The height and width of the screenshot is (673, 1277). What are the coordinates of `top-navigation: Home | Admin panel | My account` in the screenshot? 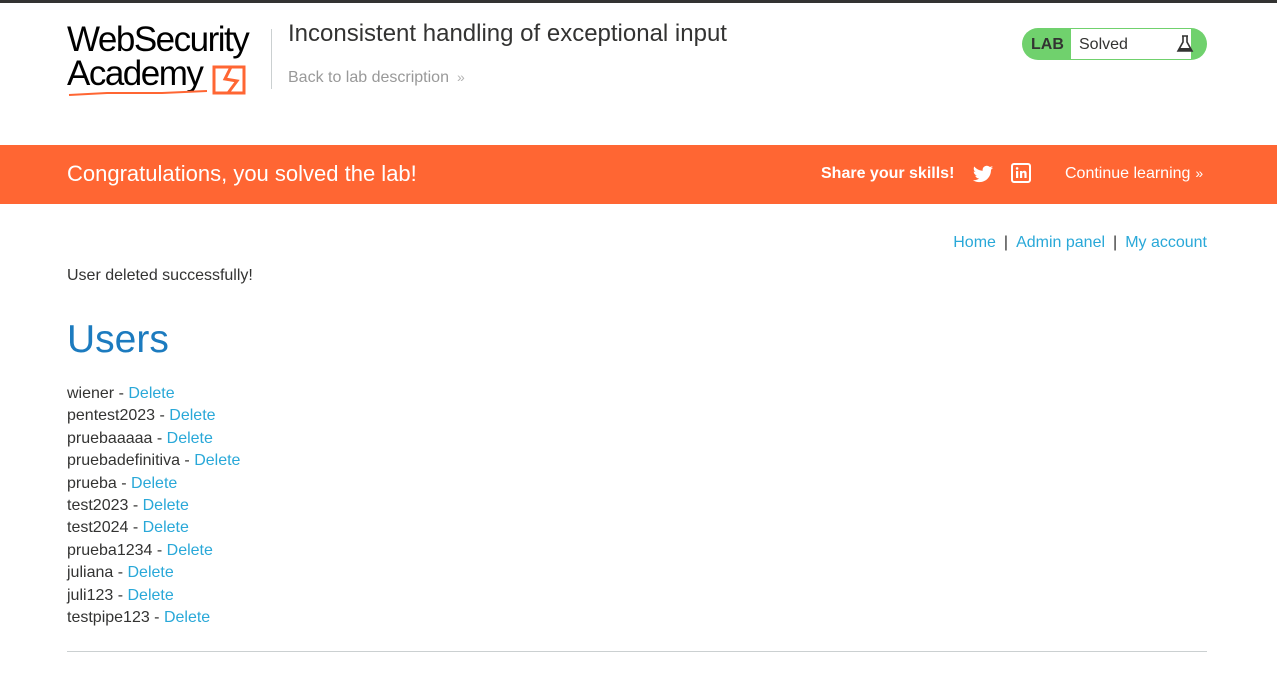 It's located at (1080, 243).